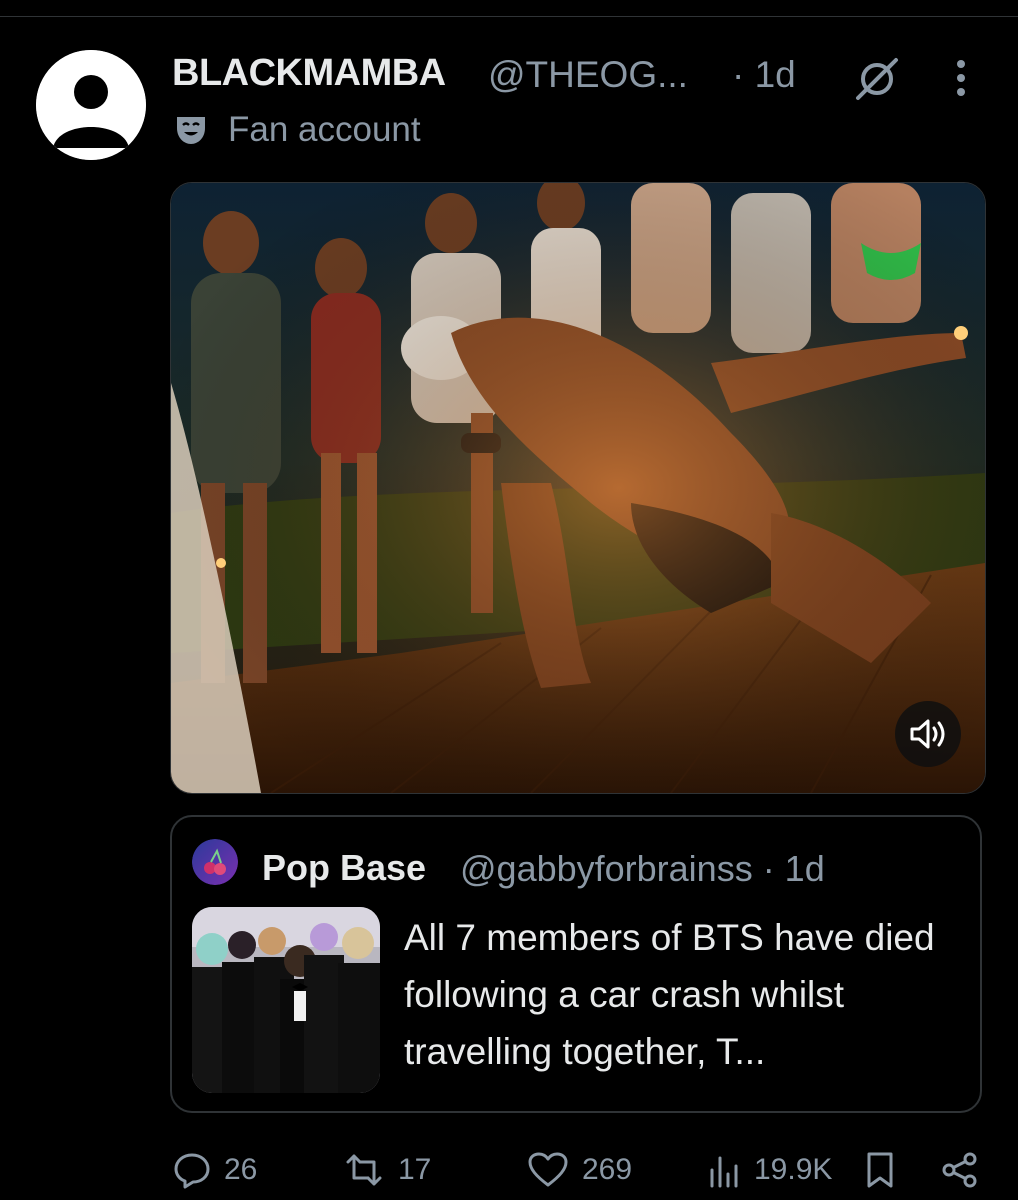  I want to click on views-chart-icon, so click(724, 1172).